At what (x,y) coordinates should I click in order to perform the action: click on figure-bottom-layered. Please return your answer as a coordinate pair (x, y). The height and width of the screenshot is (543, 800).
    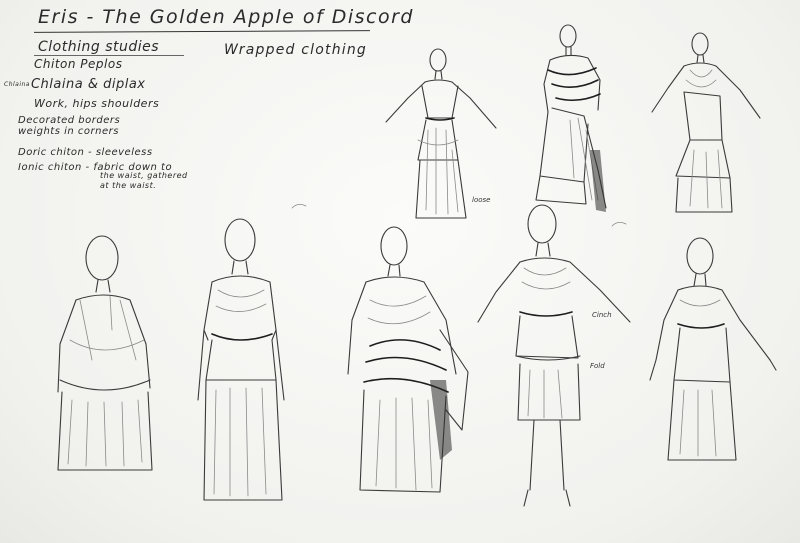
    Looking at the image, I should click on (713, 349).